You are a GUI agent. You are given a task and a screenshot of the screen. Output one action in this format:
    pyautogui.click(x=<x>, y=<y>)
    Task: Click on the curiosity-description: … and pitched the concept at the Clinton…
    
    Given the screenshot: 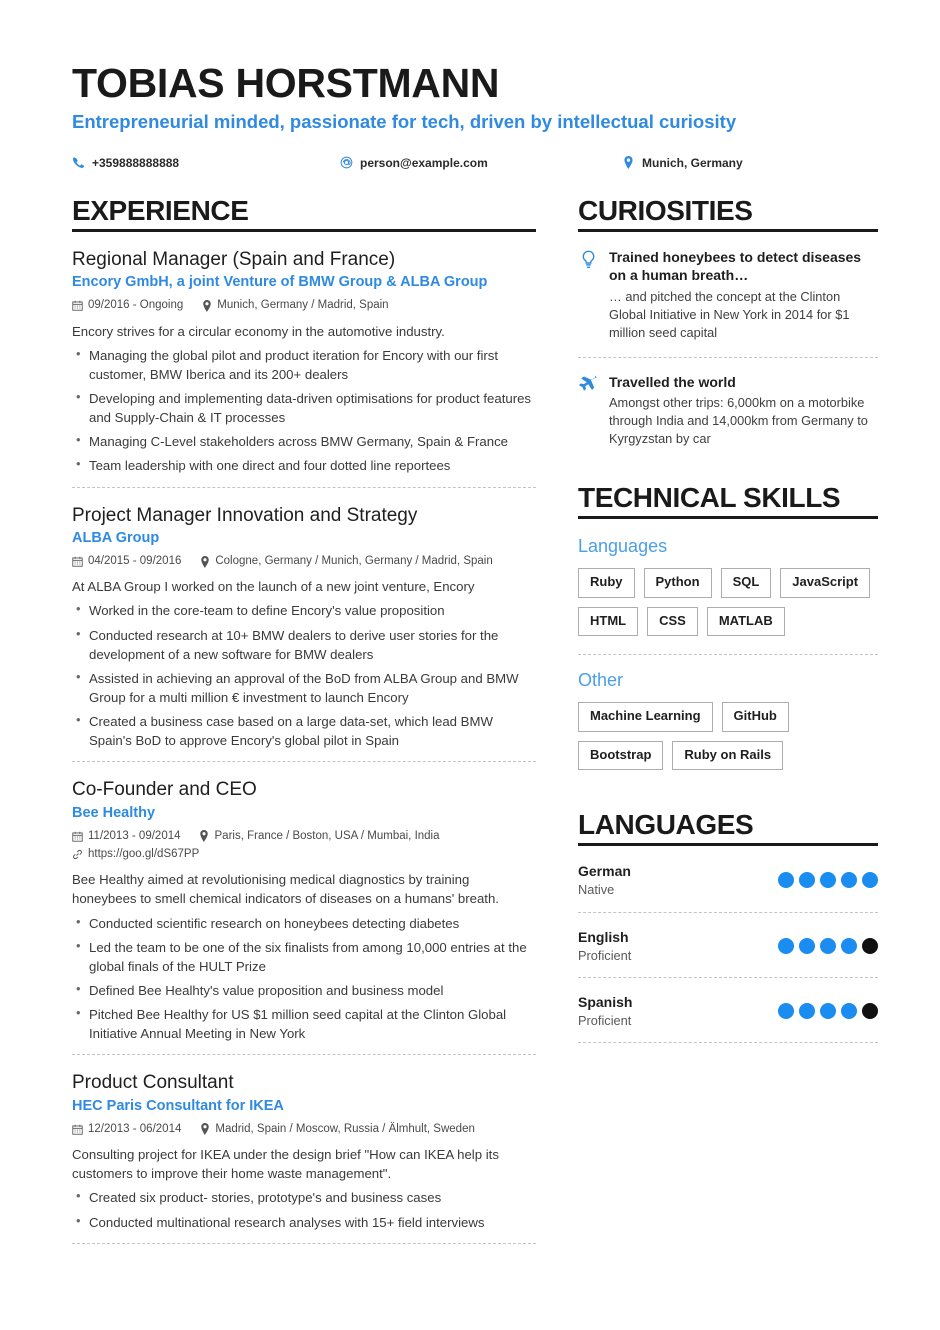 What is the action you would take?
    pyautogui.click(x=729, y=315)
    